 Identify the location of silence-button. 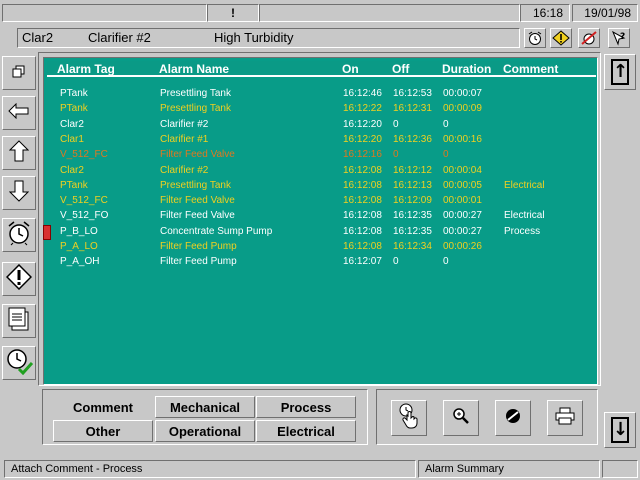
(513, 418).